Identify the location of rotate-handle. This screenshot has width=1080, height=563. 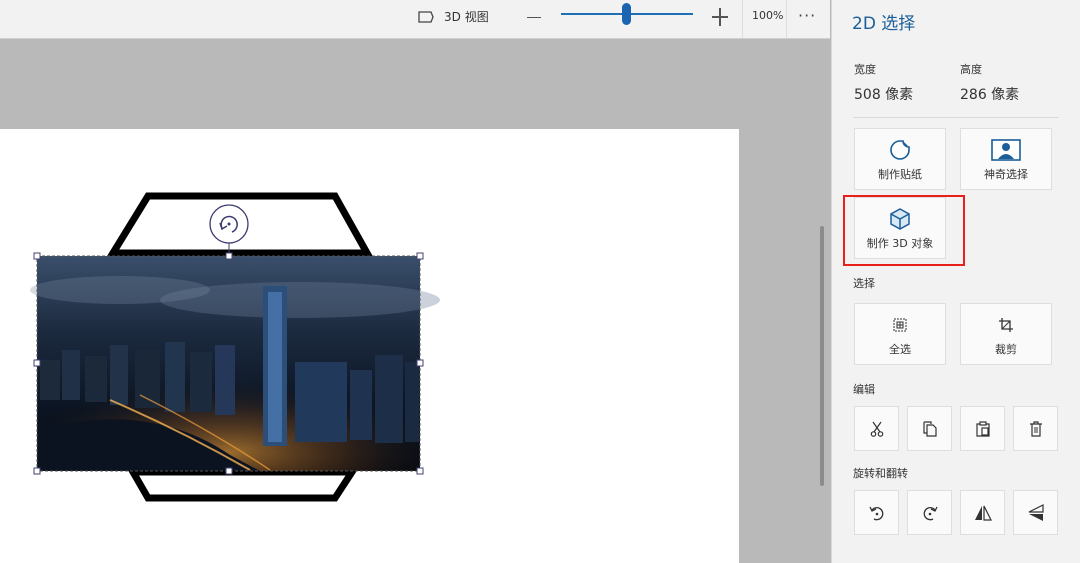
(229, 224).